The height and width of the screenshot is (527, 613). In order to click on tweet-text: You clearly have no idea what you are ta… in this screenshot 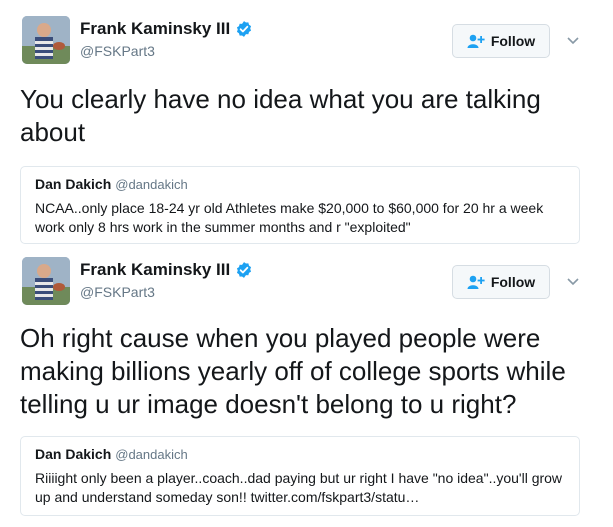, I will do `click(280, 115)`.